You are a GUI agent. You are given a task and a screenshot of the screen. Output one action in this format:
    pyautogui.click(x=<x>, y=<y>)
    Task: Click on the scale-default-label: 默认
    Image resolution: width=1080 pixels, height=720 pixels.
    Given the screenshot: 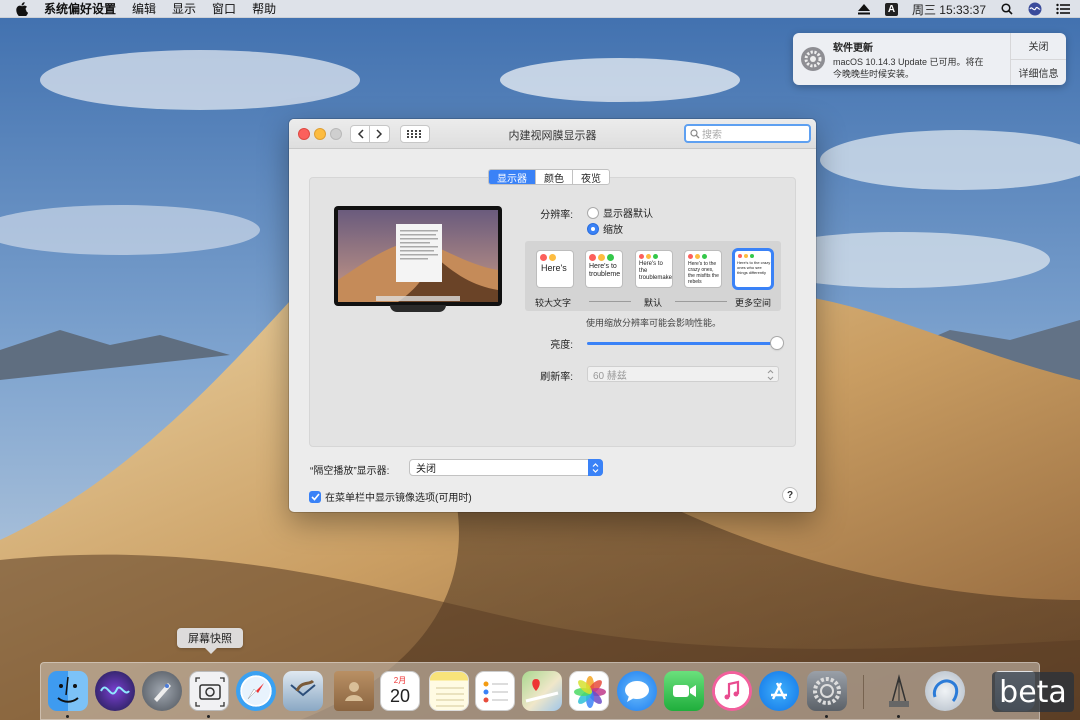 What is the action you would take?
    pyautogui.click(x=653, y=303)
    